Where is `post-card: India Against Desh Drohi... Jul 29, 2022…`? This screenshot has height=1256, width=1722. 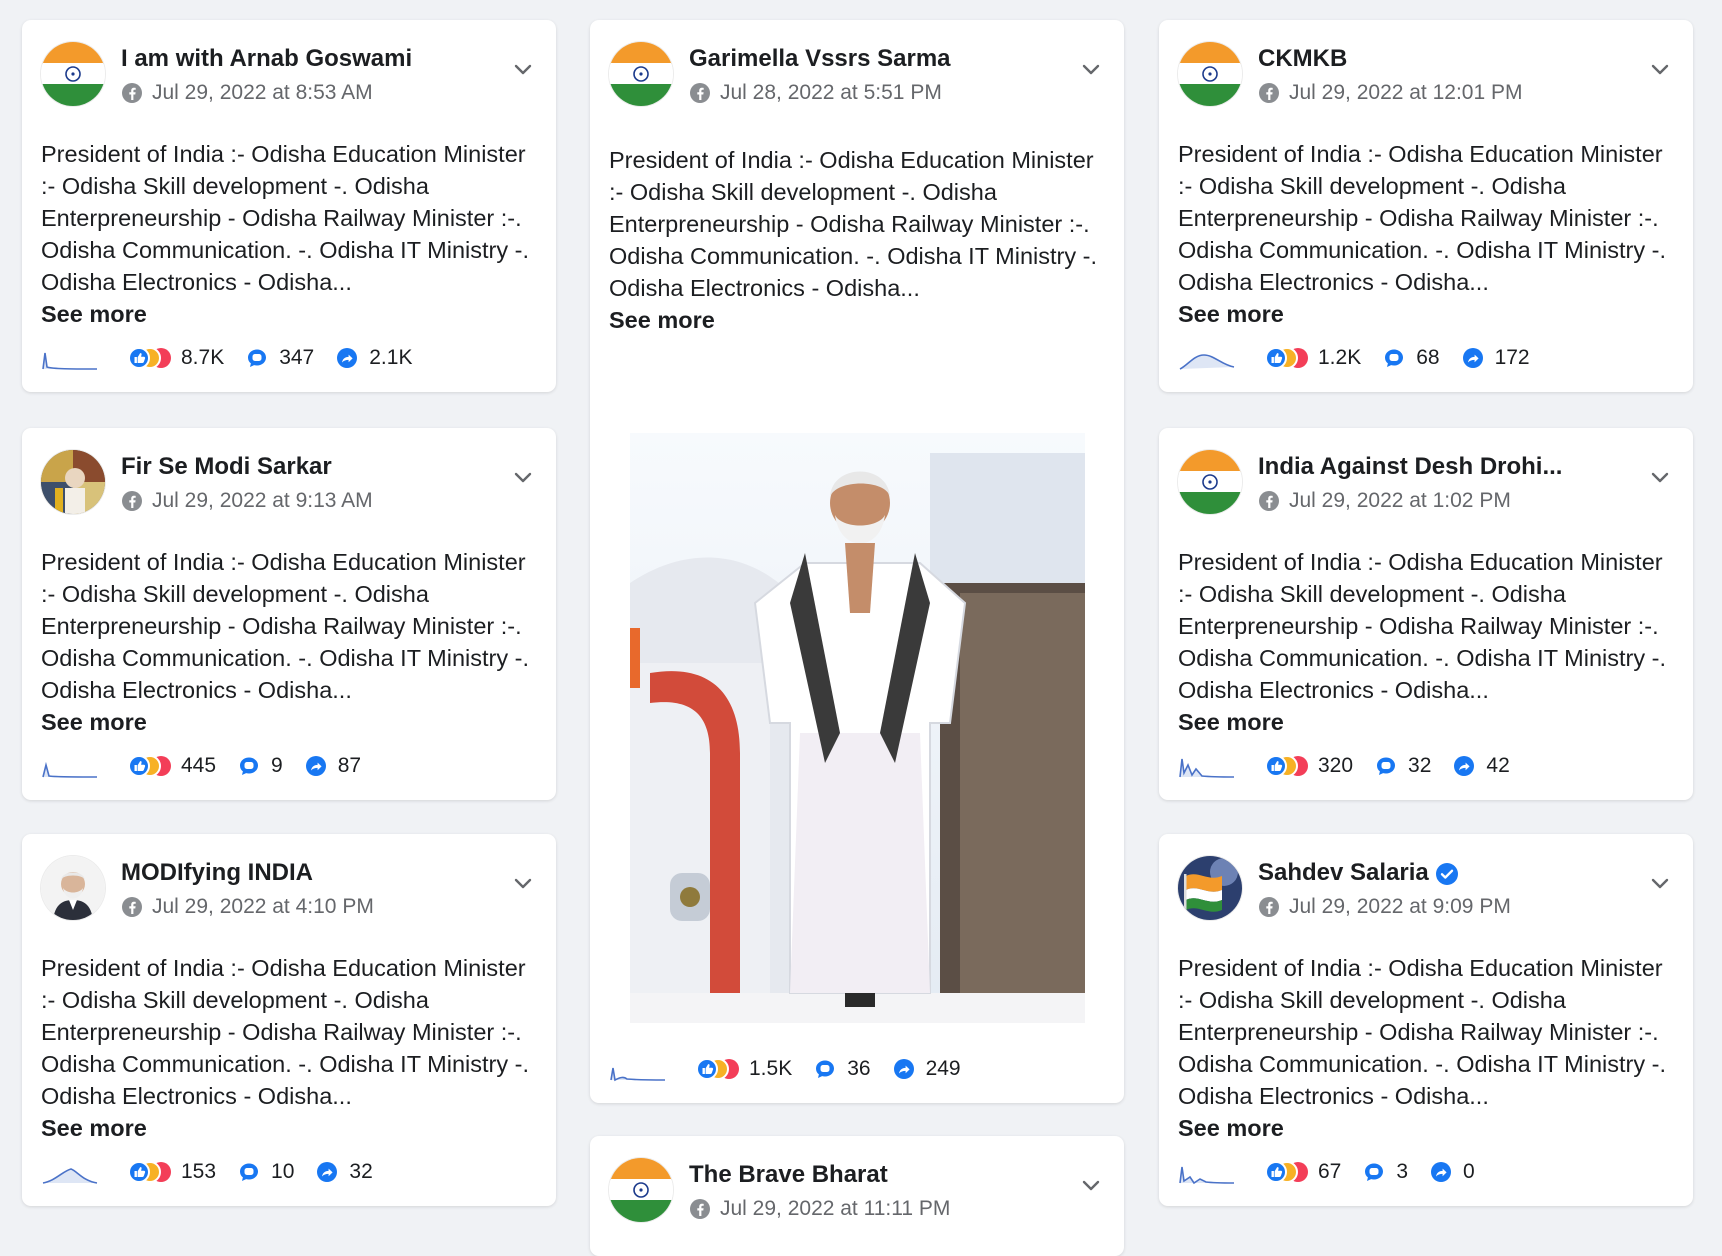
post-card: India Against Desh Drohi... Jul 29, 2022… is located at coordinates (1426, 614).